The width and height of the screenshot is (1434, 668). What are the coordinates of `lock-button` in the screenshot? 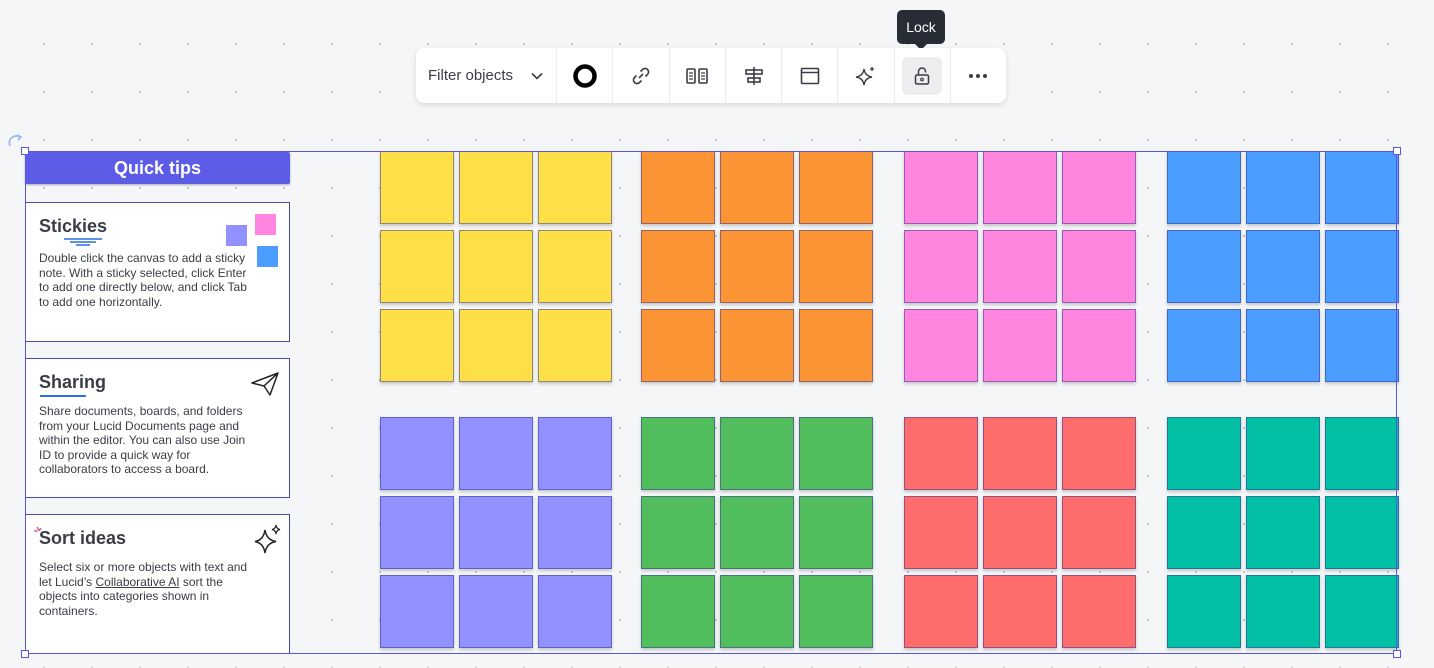 It's located at (923, 75).